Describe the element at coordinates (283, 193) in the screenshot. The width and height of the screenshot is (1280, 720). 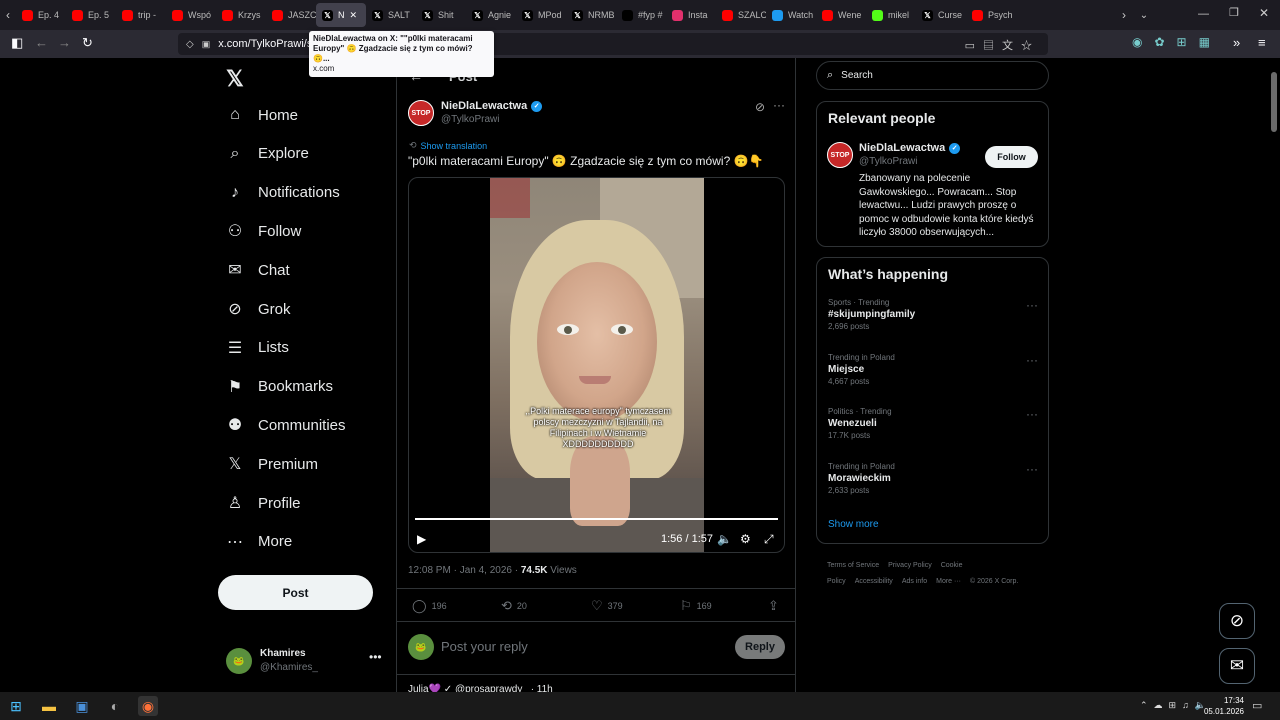
I see `sidebar-item-notifications: ♪ Notifications` at that location.